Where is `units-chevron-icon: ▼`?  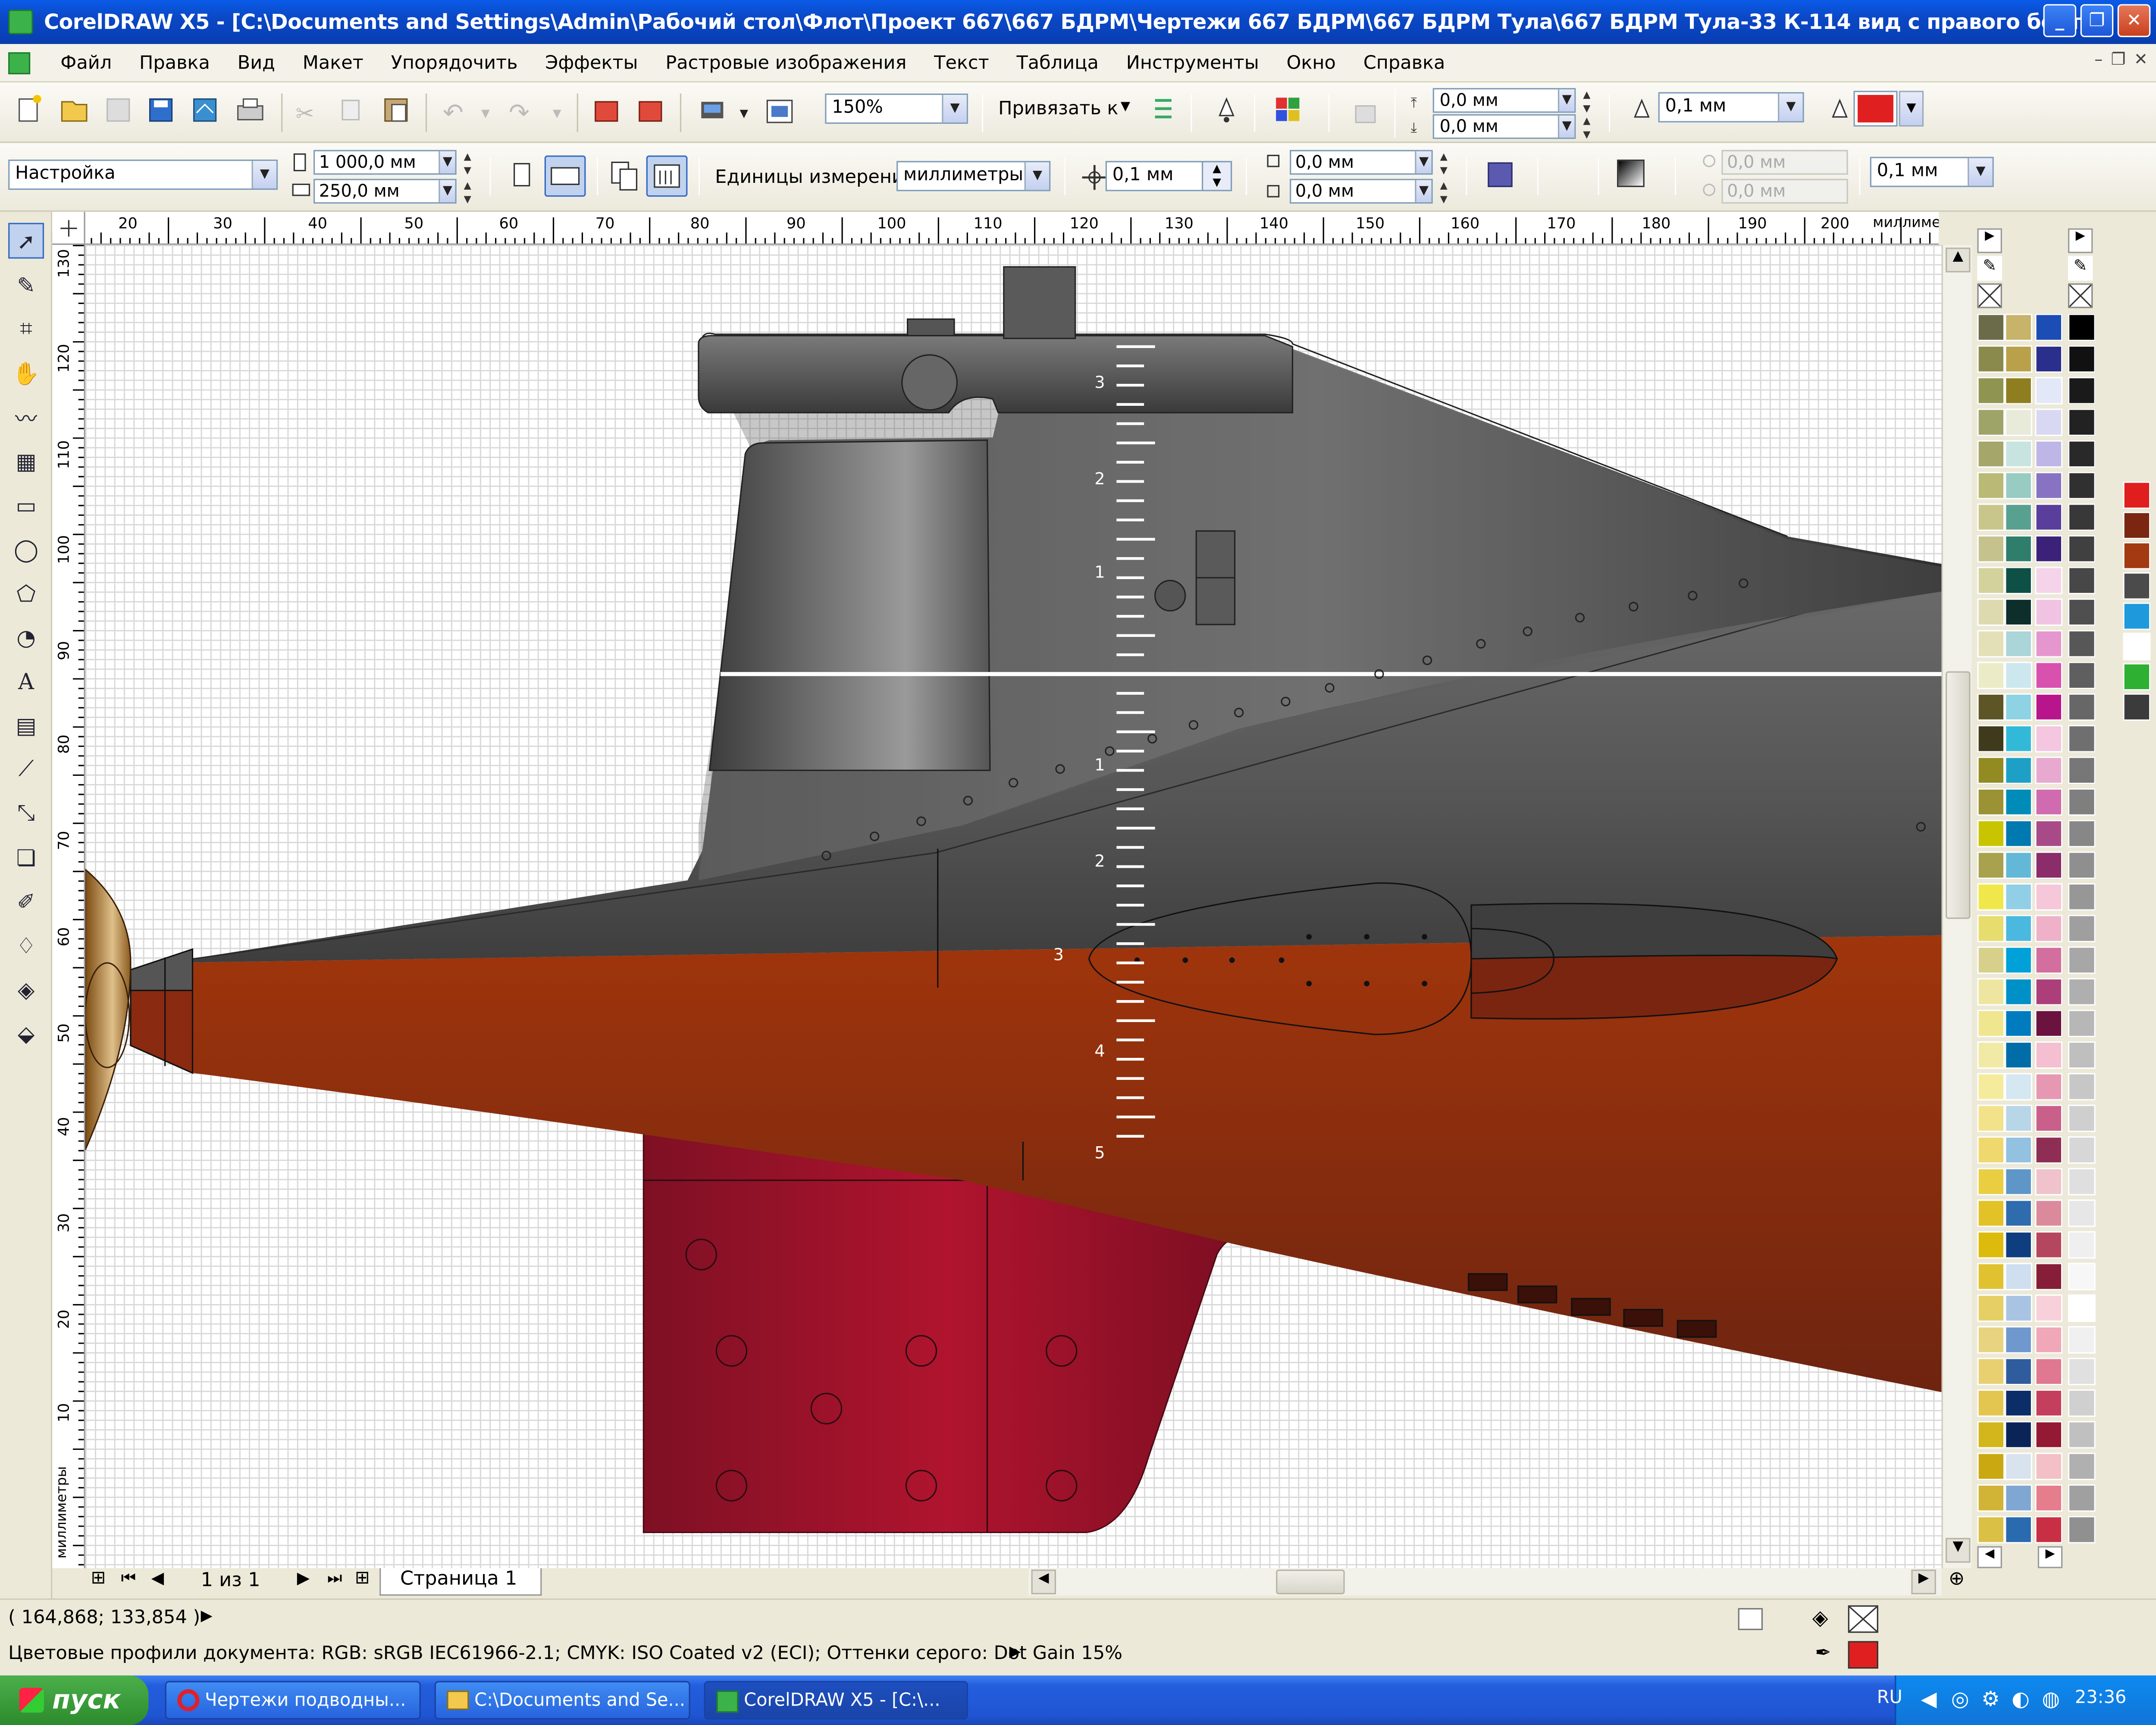
units-chevron-icon: ▼ is located at coordinates (1037, 176).